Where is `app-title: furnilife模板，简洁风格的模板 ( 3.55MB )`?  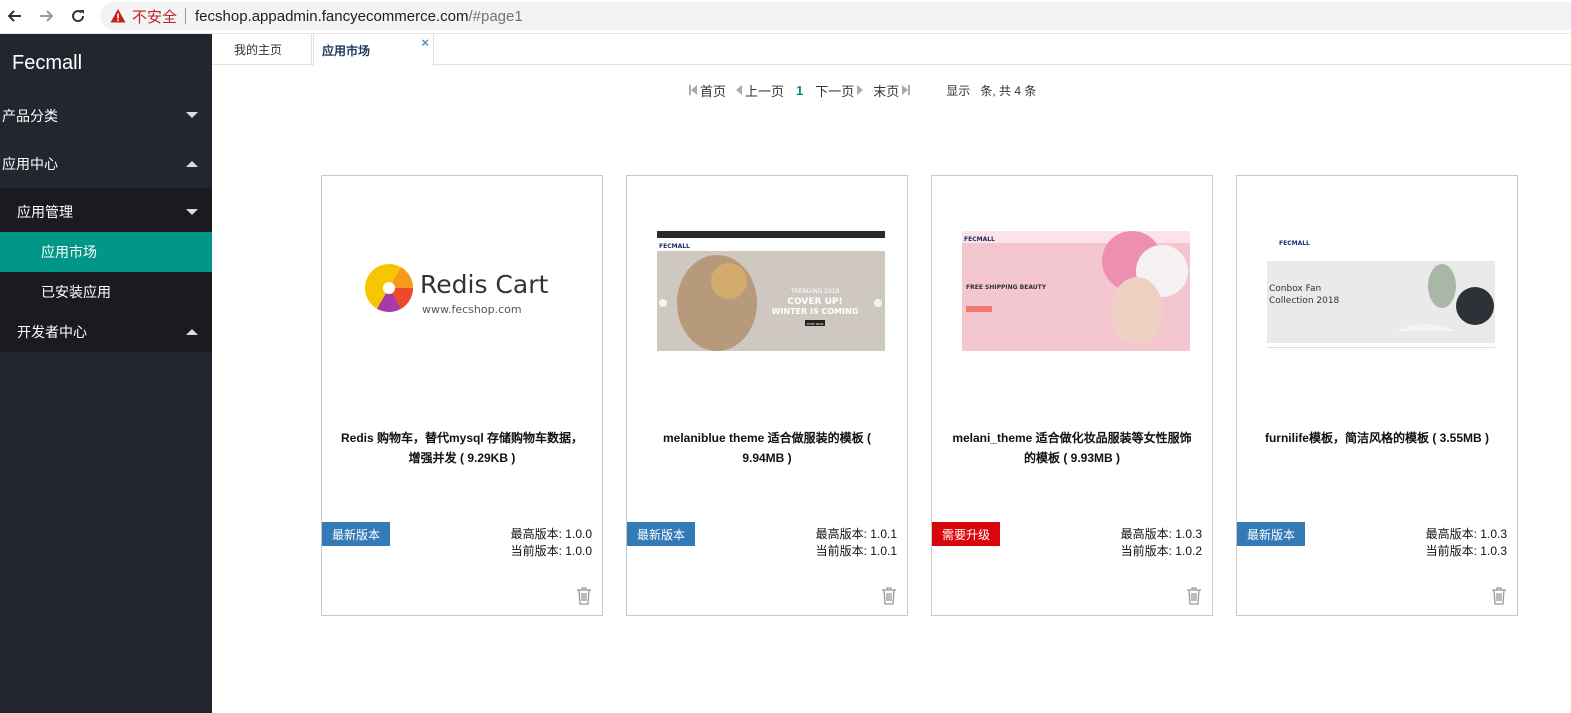
app-title: furnilife模板，简洁风格的模板 ( 3.55MB ) is located at coordinates (1376, 438).